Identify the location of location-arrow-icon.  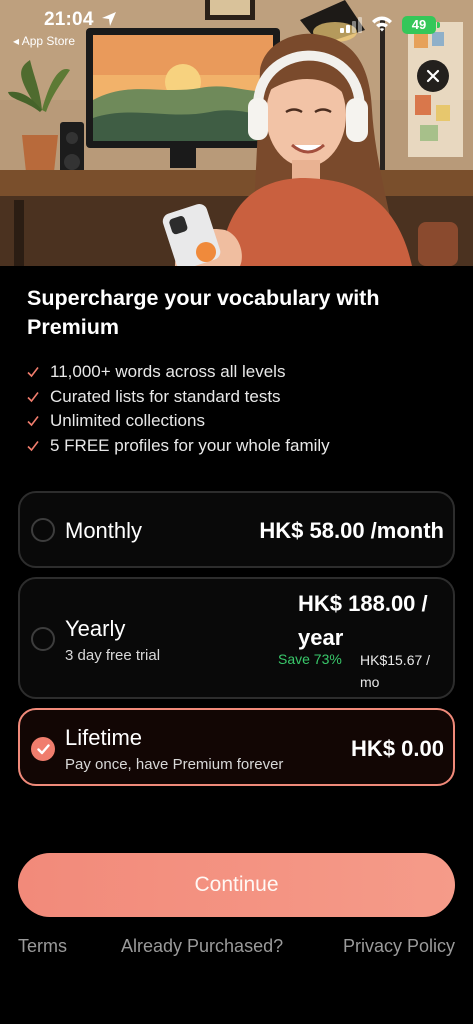
(109, 19).